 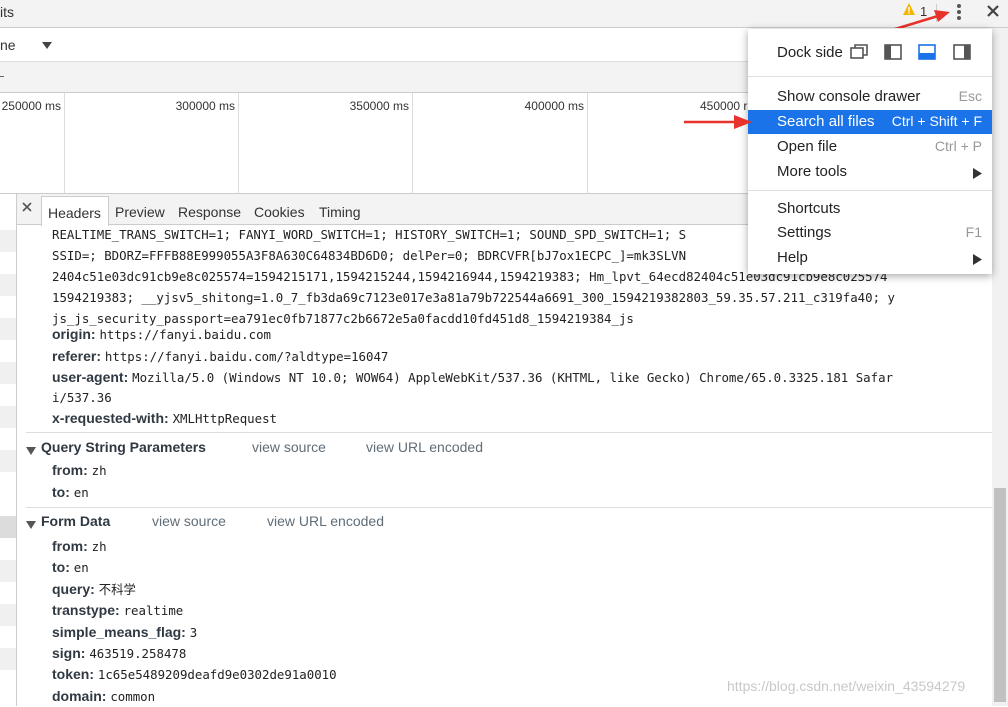 I want to click on timeline-tick-label: 350000 ms, so click(x=379, y=106).